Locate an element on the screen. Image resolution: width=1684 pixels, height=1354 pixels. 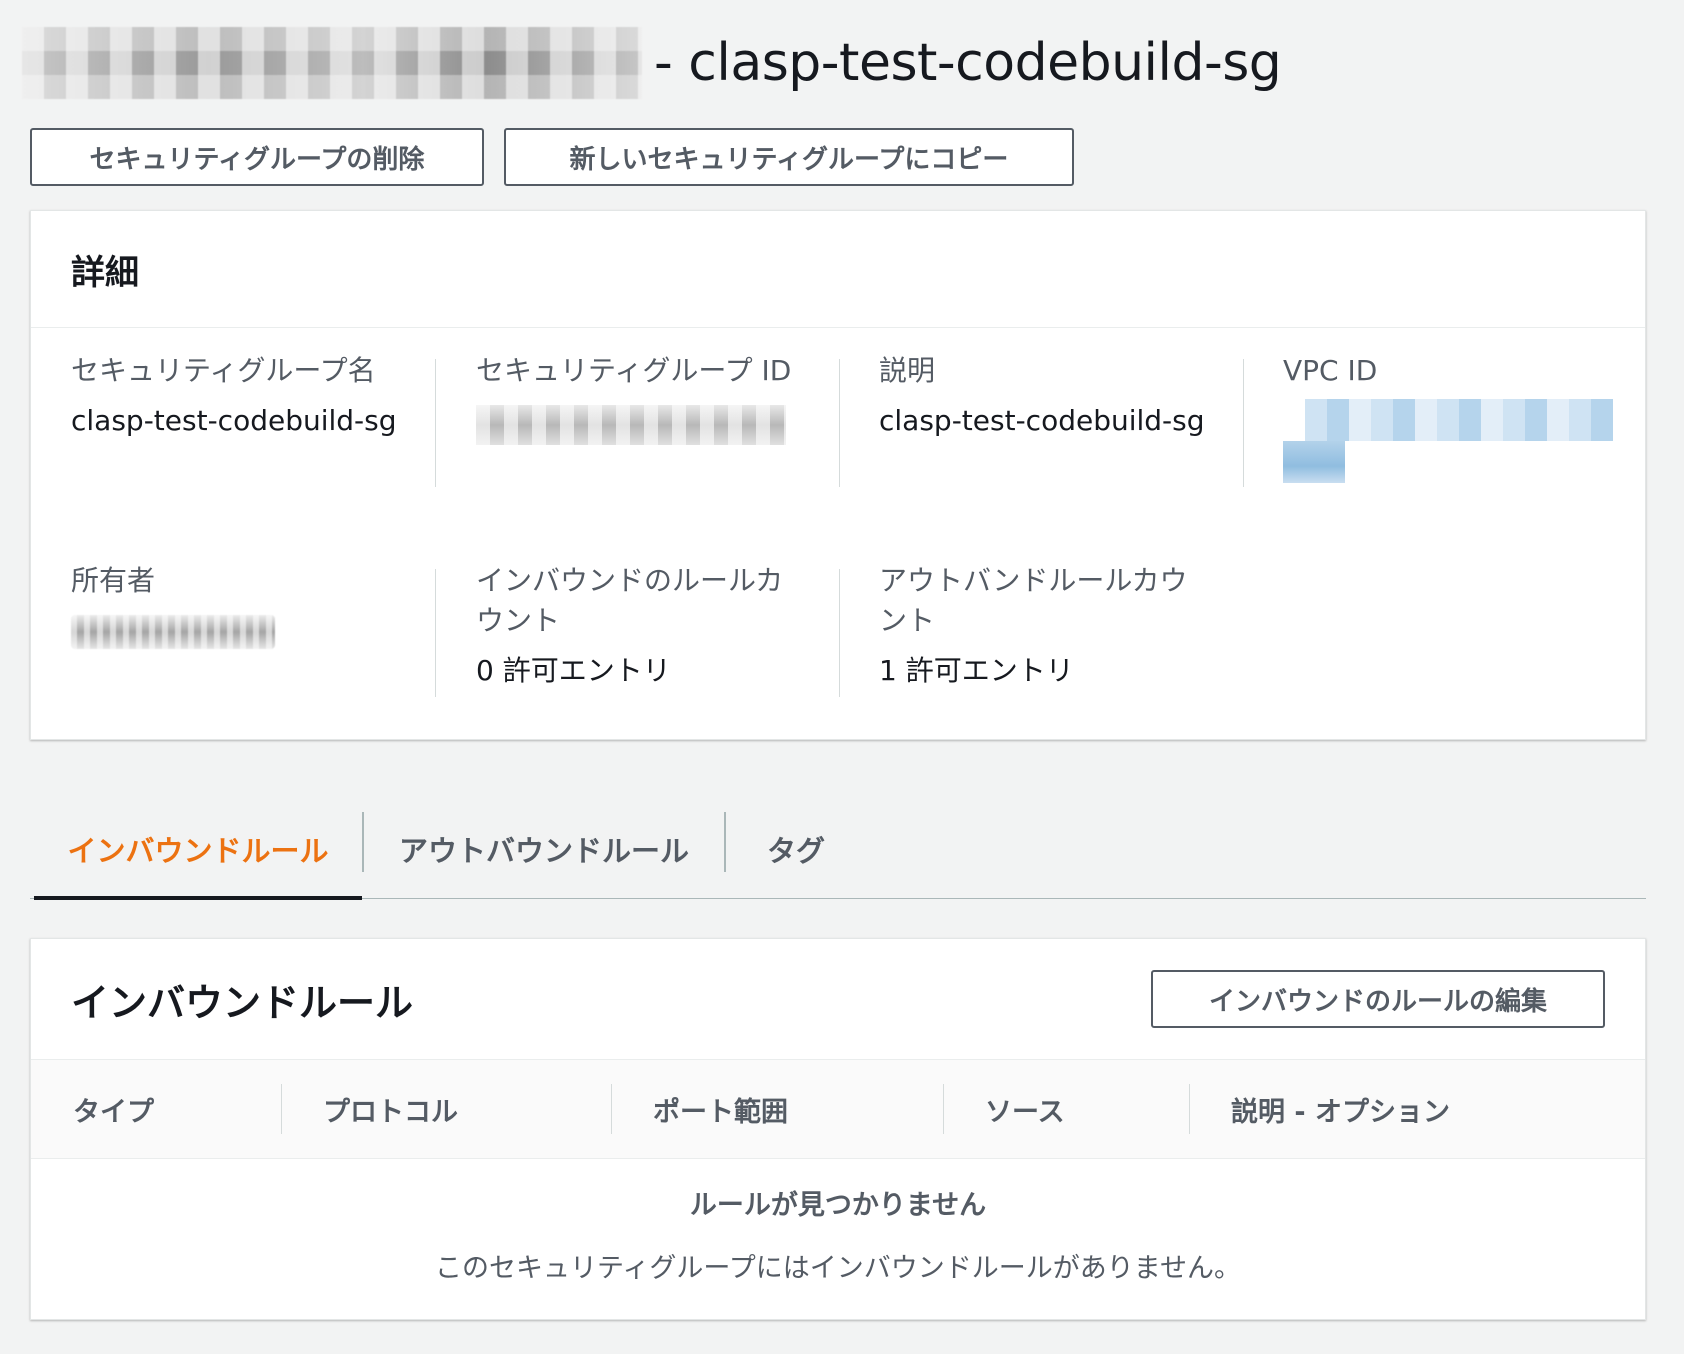
tab-bar: インバウンドルール アウトバウンドルール タグ is located at coordinates (838, 850).